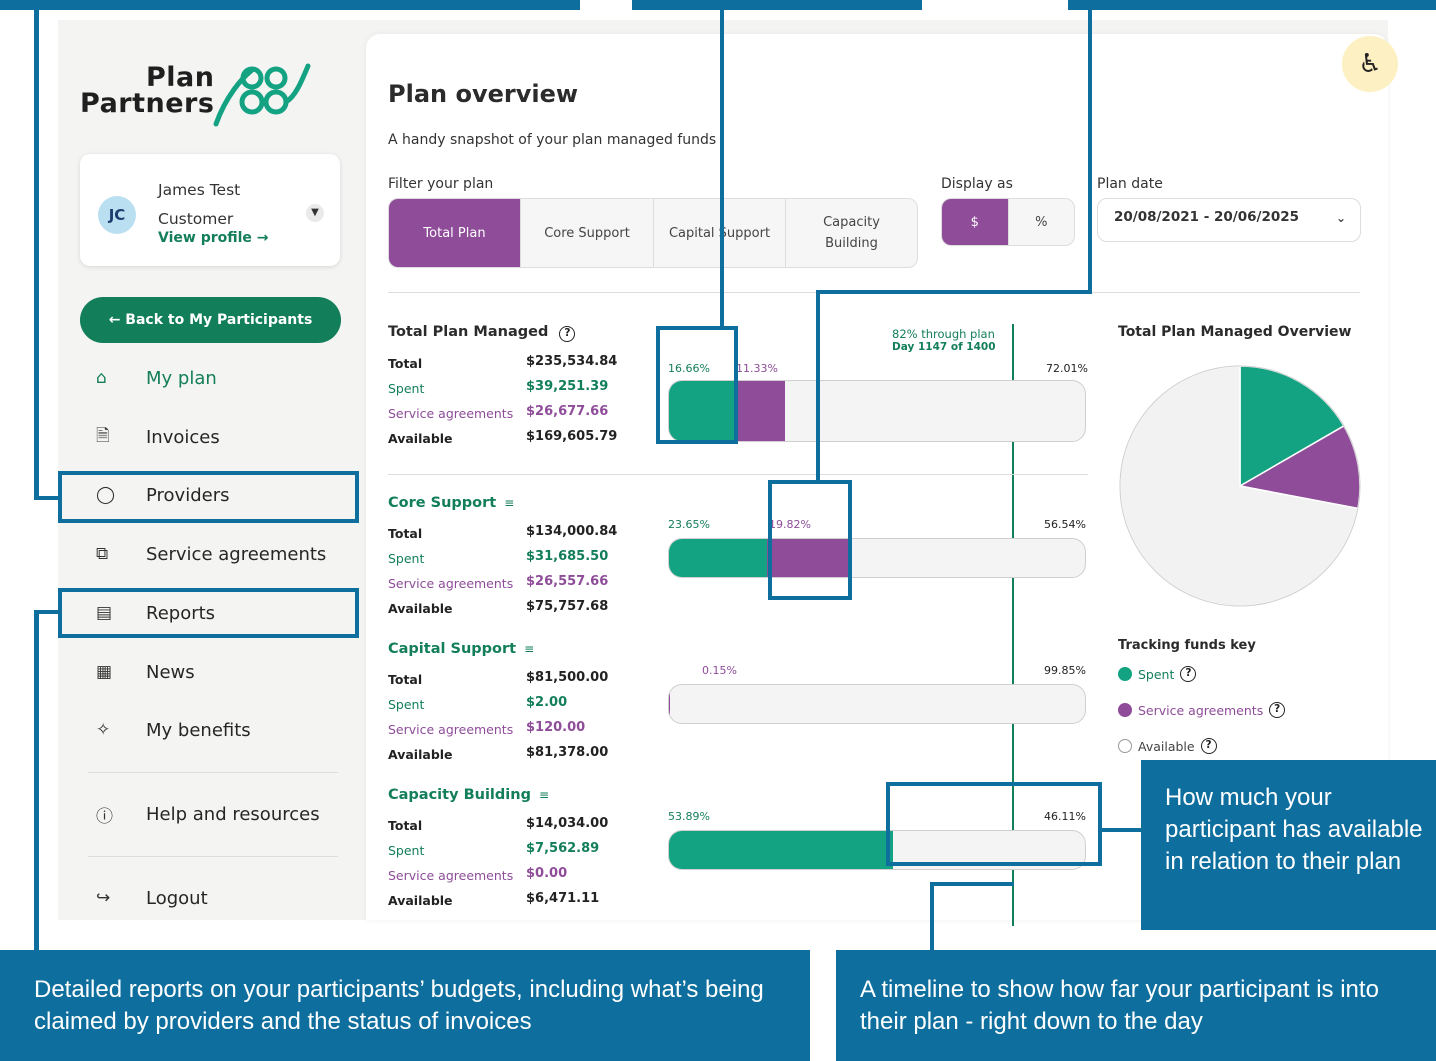 The width and height of the screenshot is (1436, 1061). Describe the element at coordinates (587, 233) in the screenshot. I see `tab-core-support: Core Support` at that location.